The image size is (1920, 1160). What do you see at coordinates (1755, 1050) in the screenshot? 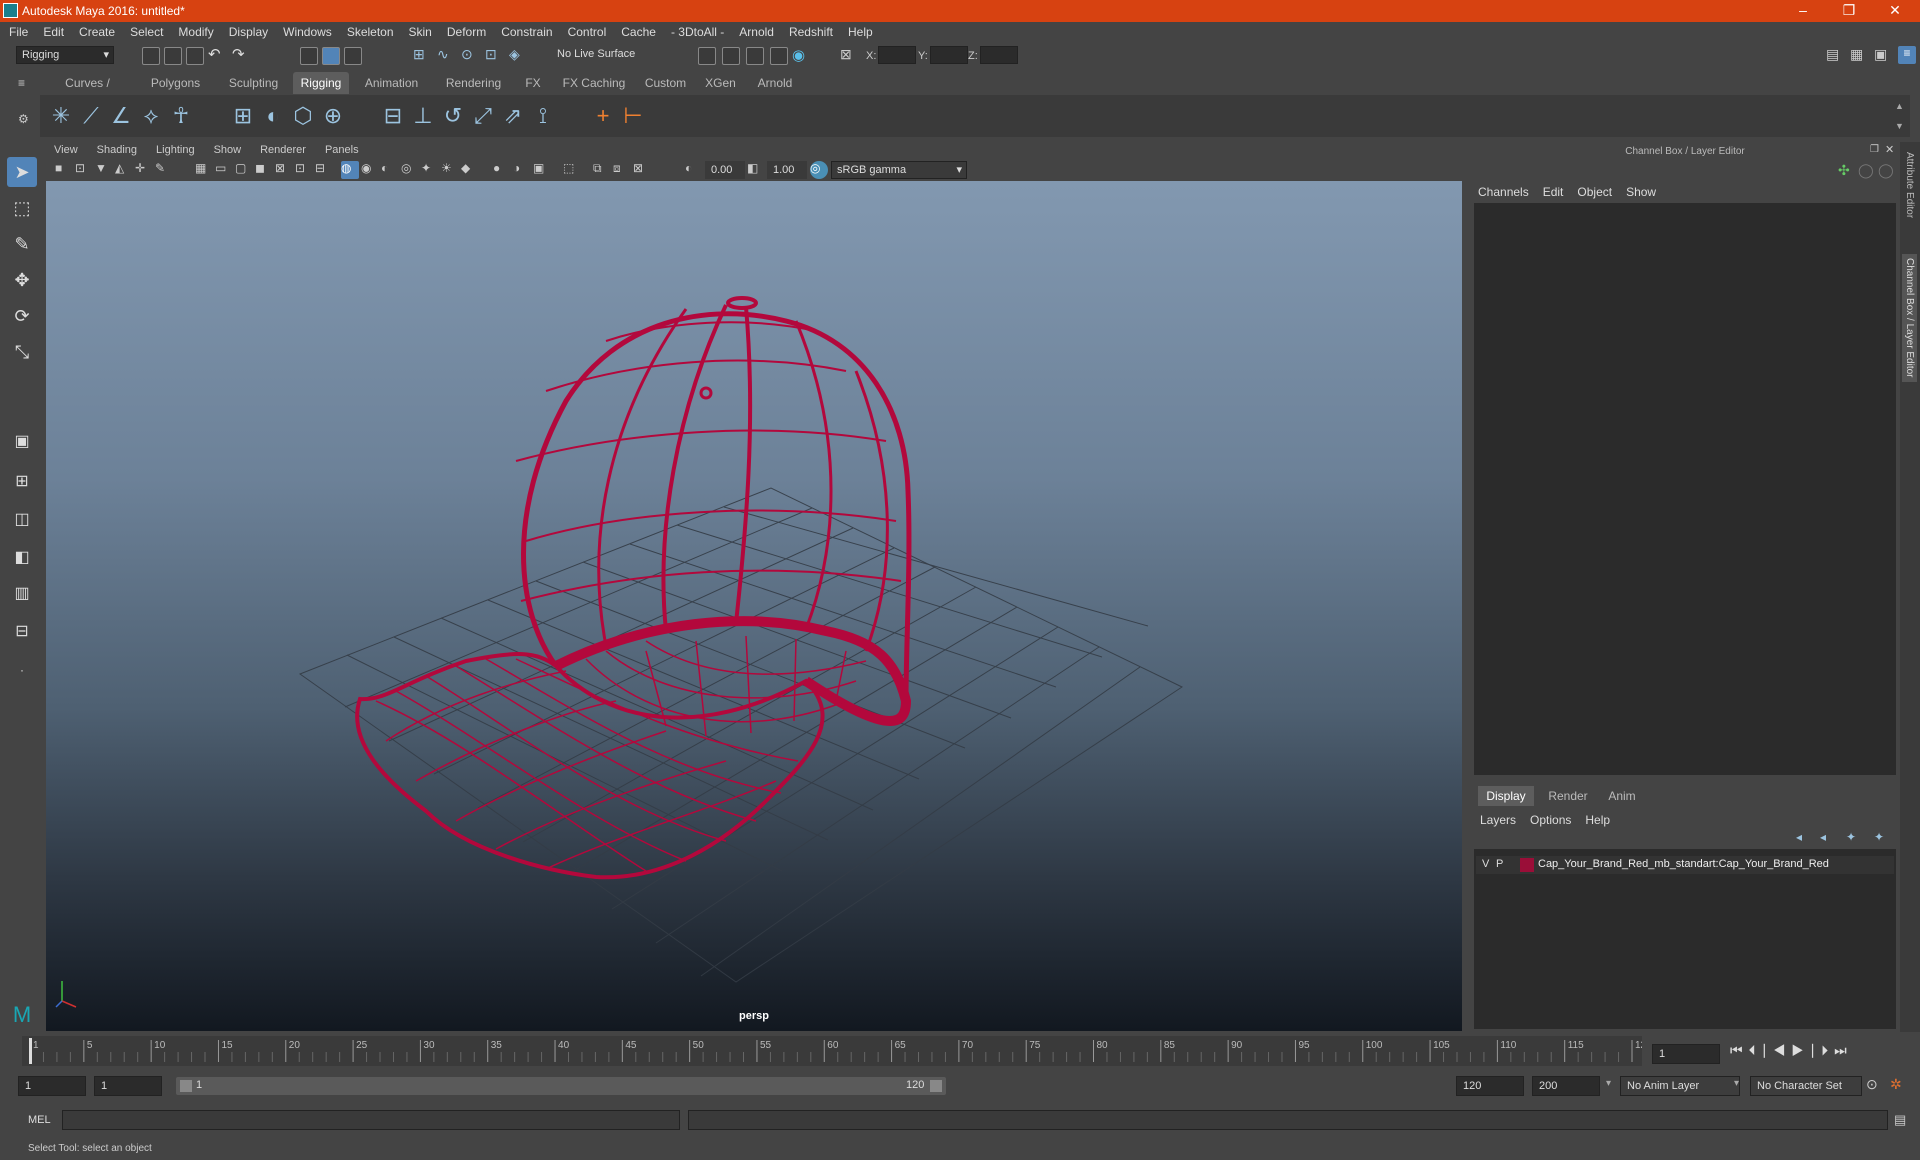
I see `step-back-key-icon: ⏴` at bounding box center [1755, 1050].